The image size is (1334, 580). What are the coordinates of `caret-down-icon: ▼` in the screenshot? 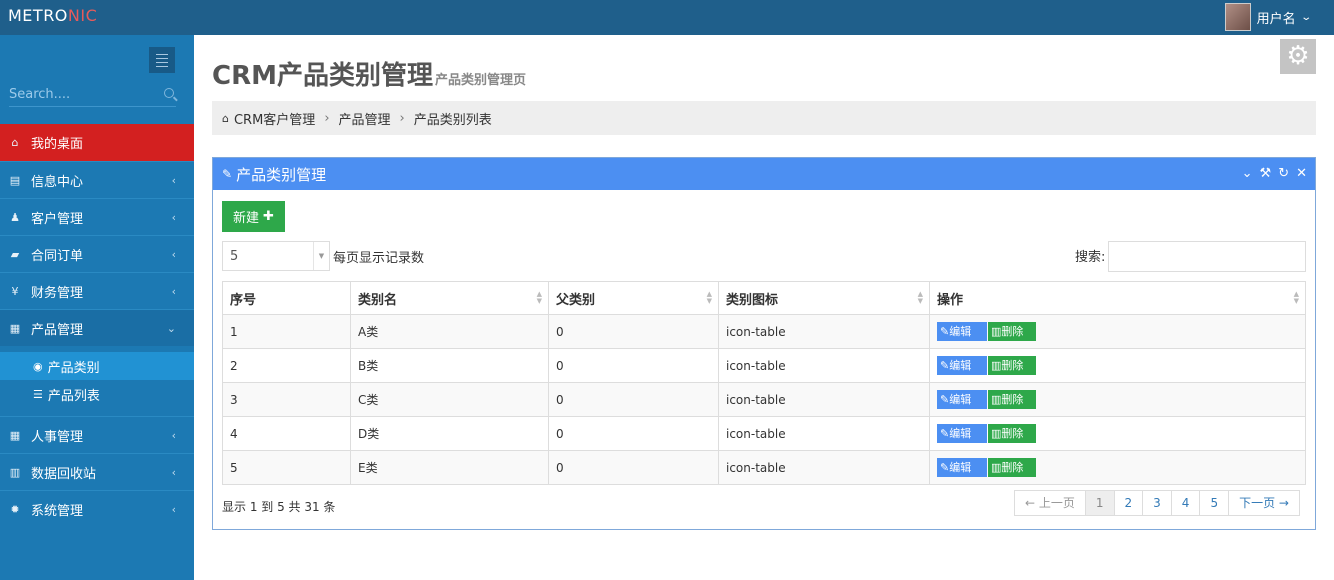 It's located at (321, 256).